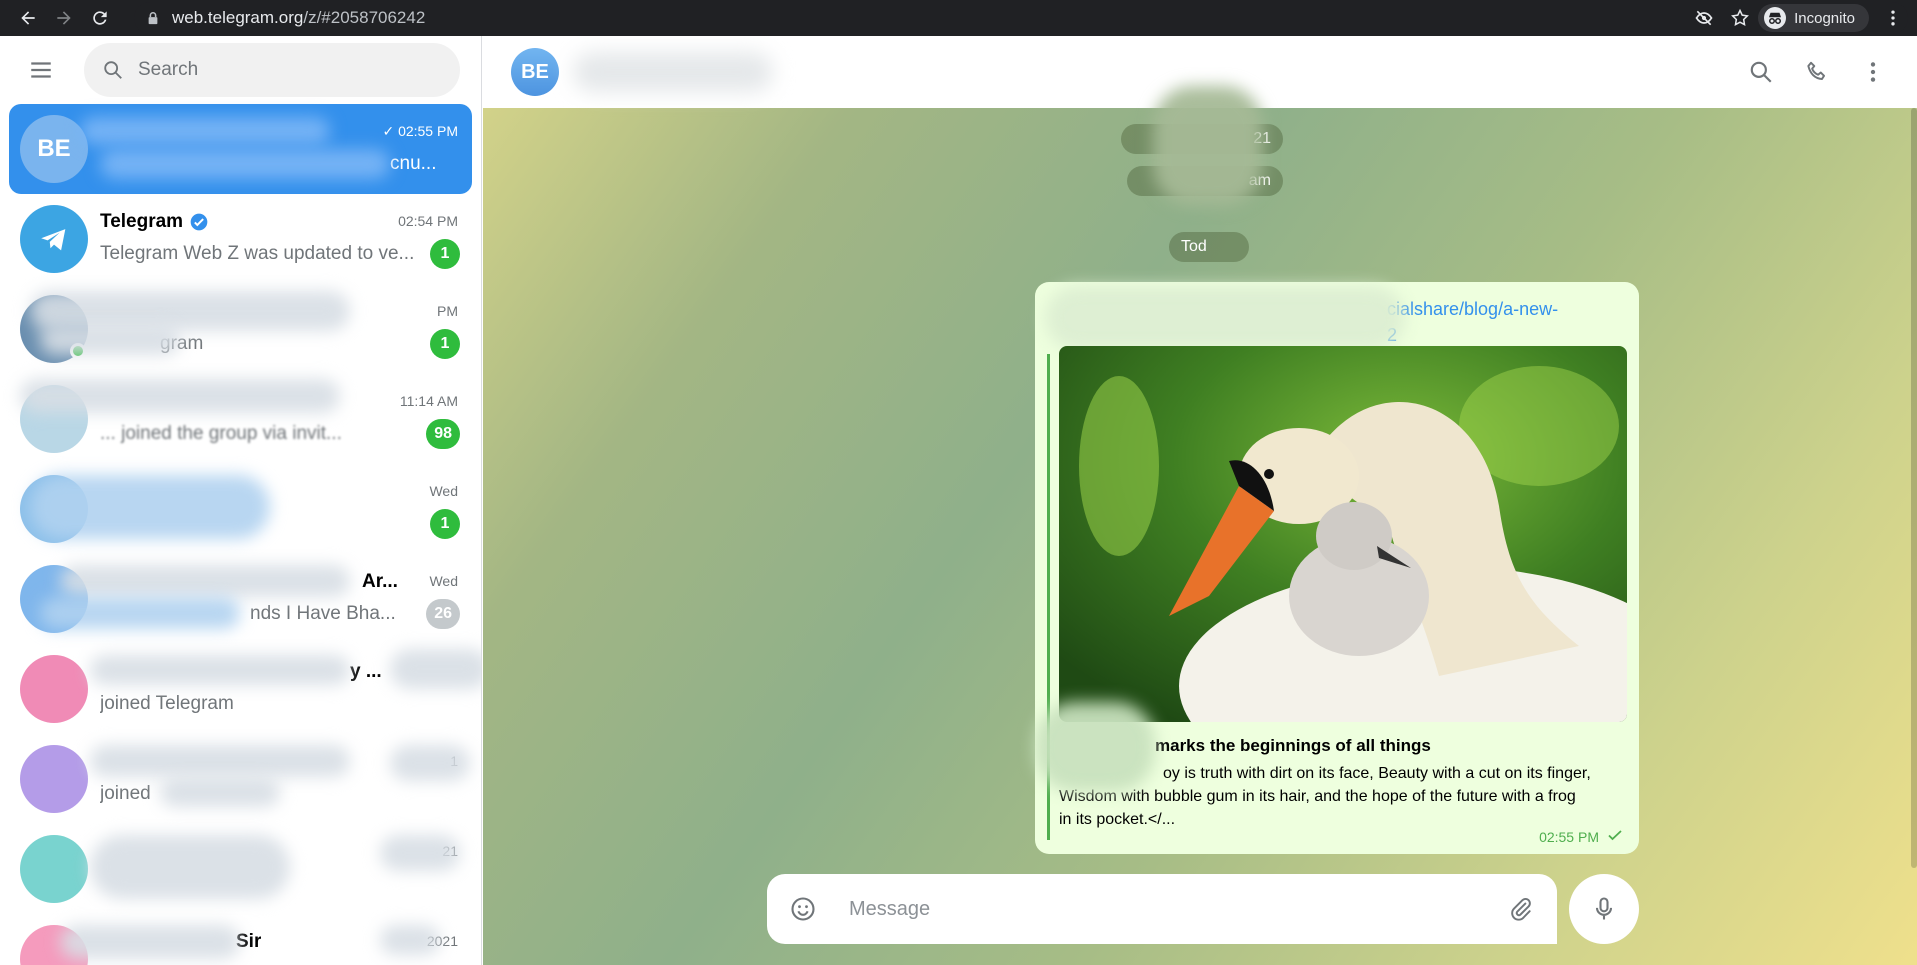 Image resolution: width=1917 pixels, height=965 pixels. Describe the element at coordinates (240, 869) in the screenshot. I see `chat-item: 21` at that location.